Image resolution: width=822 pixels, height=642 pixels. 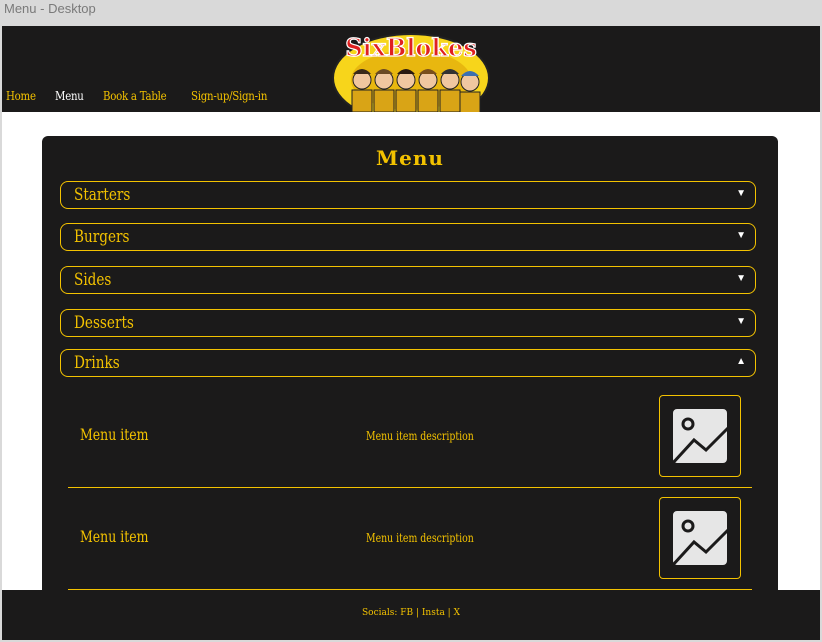 What do you see at coordinates (408, 237) in the screenshot?
I see `accordion-burgers: Burgers ▼` at bounding box center [408, 237].